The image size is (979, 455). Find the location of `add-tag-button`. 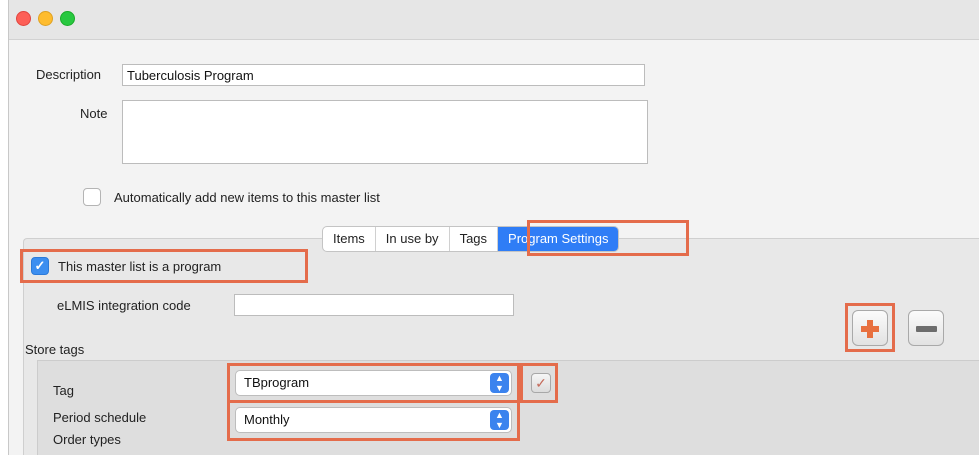

add-tag-button is located at coordinates (870, 328).